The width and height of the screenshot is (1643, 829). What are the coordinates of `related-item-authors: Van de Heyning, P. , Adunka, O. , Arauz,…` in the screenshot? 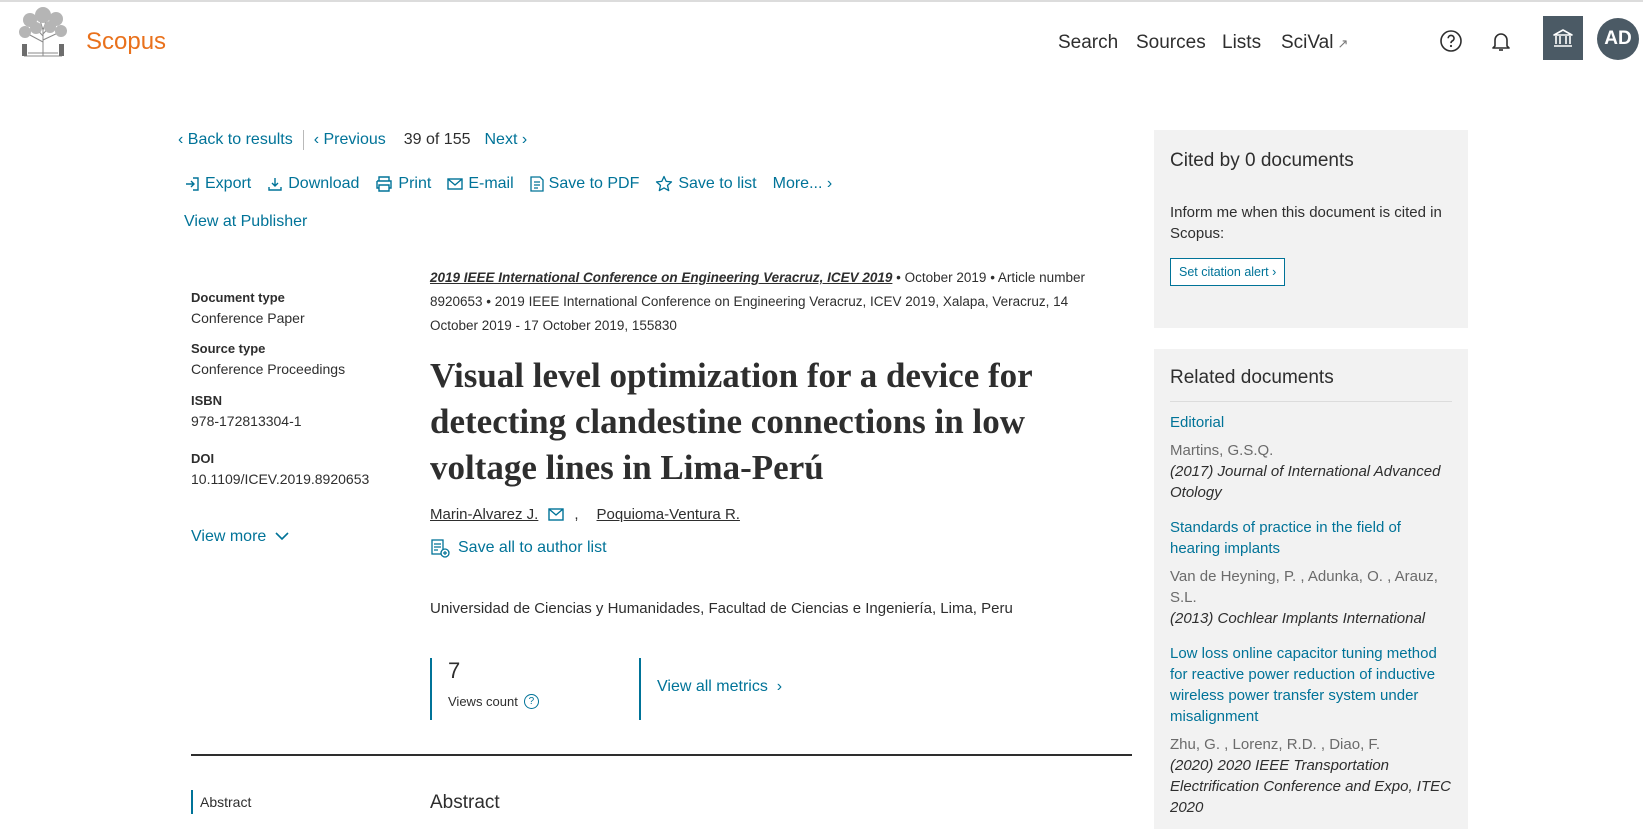 It's located at (1304, 587).